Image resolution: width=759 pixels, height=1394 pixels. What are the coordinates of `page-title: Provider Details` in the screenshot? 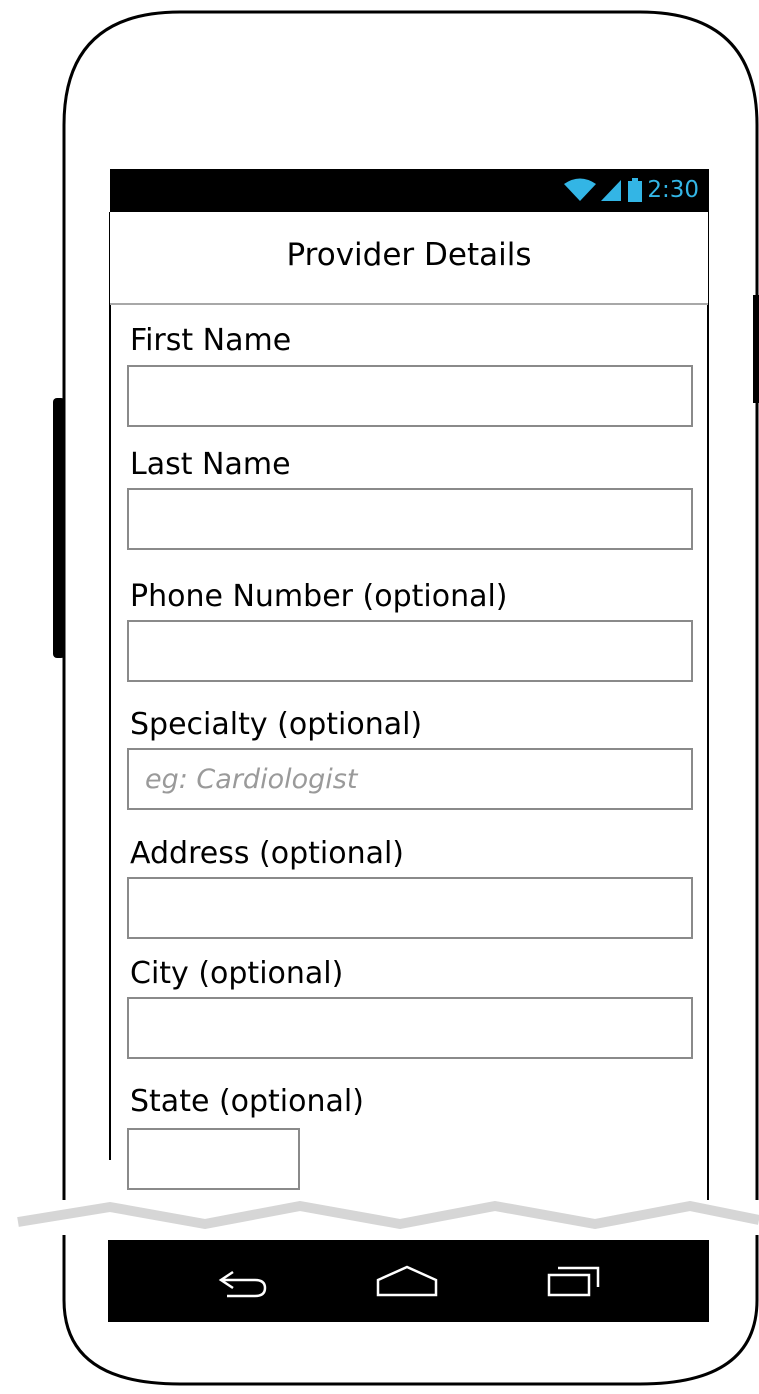 It's located at (409, 255).